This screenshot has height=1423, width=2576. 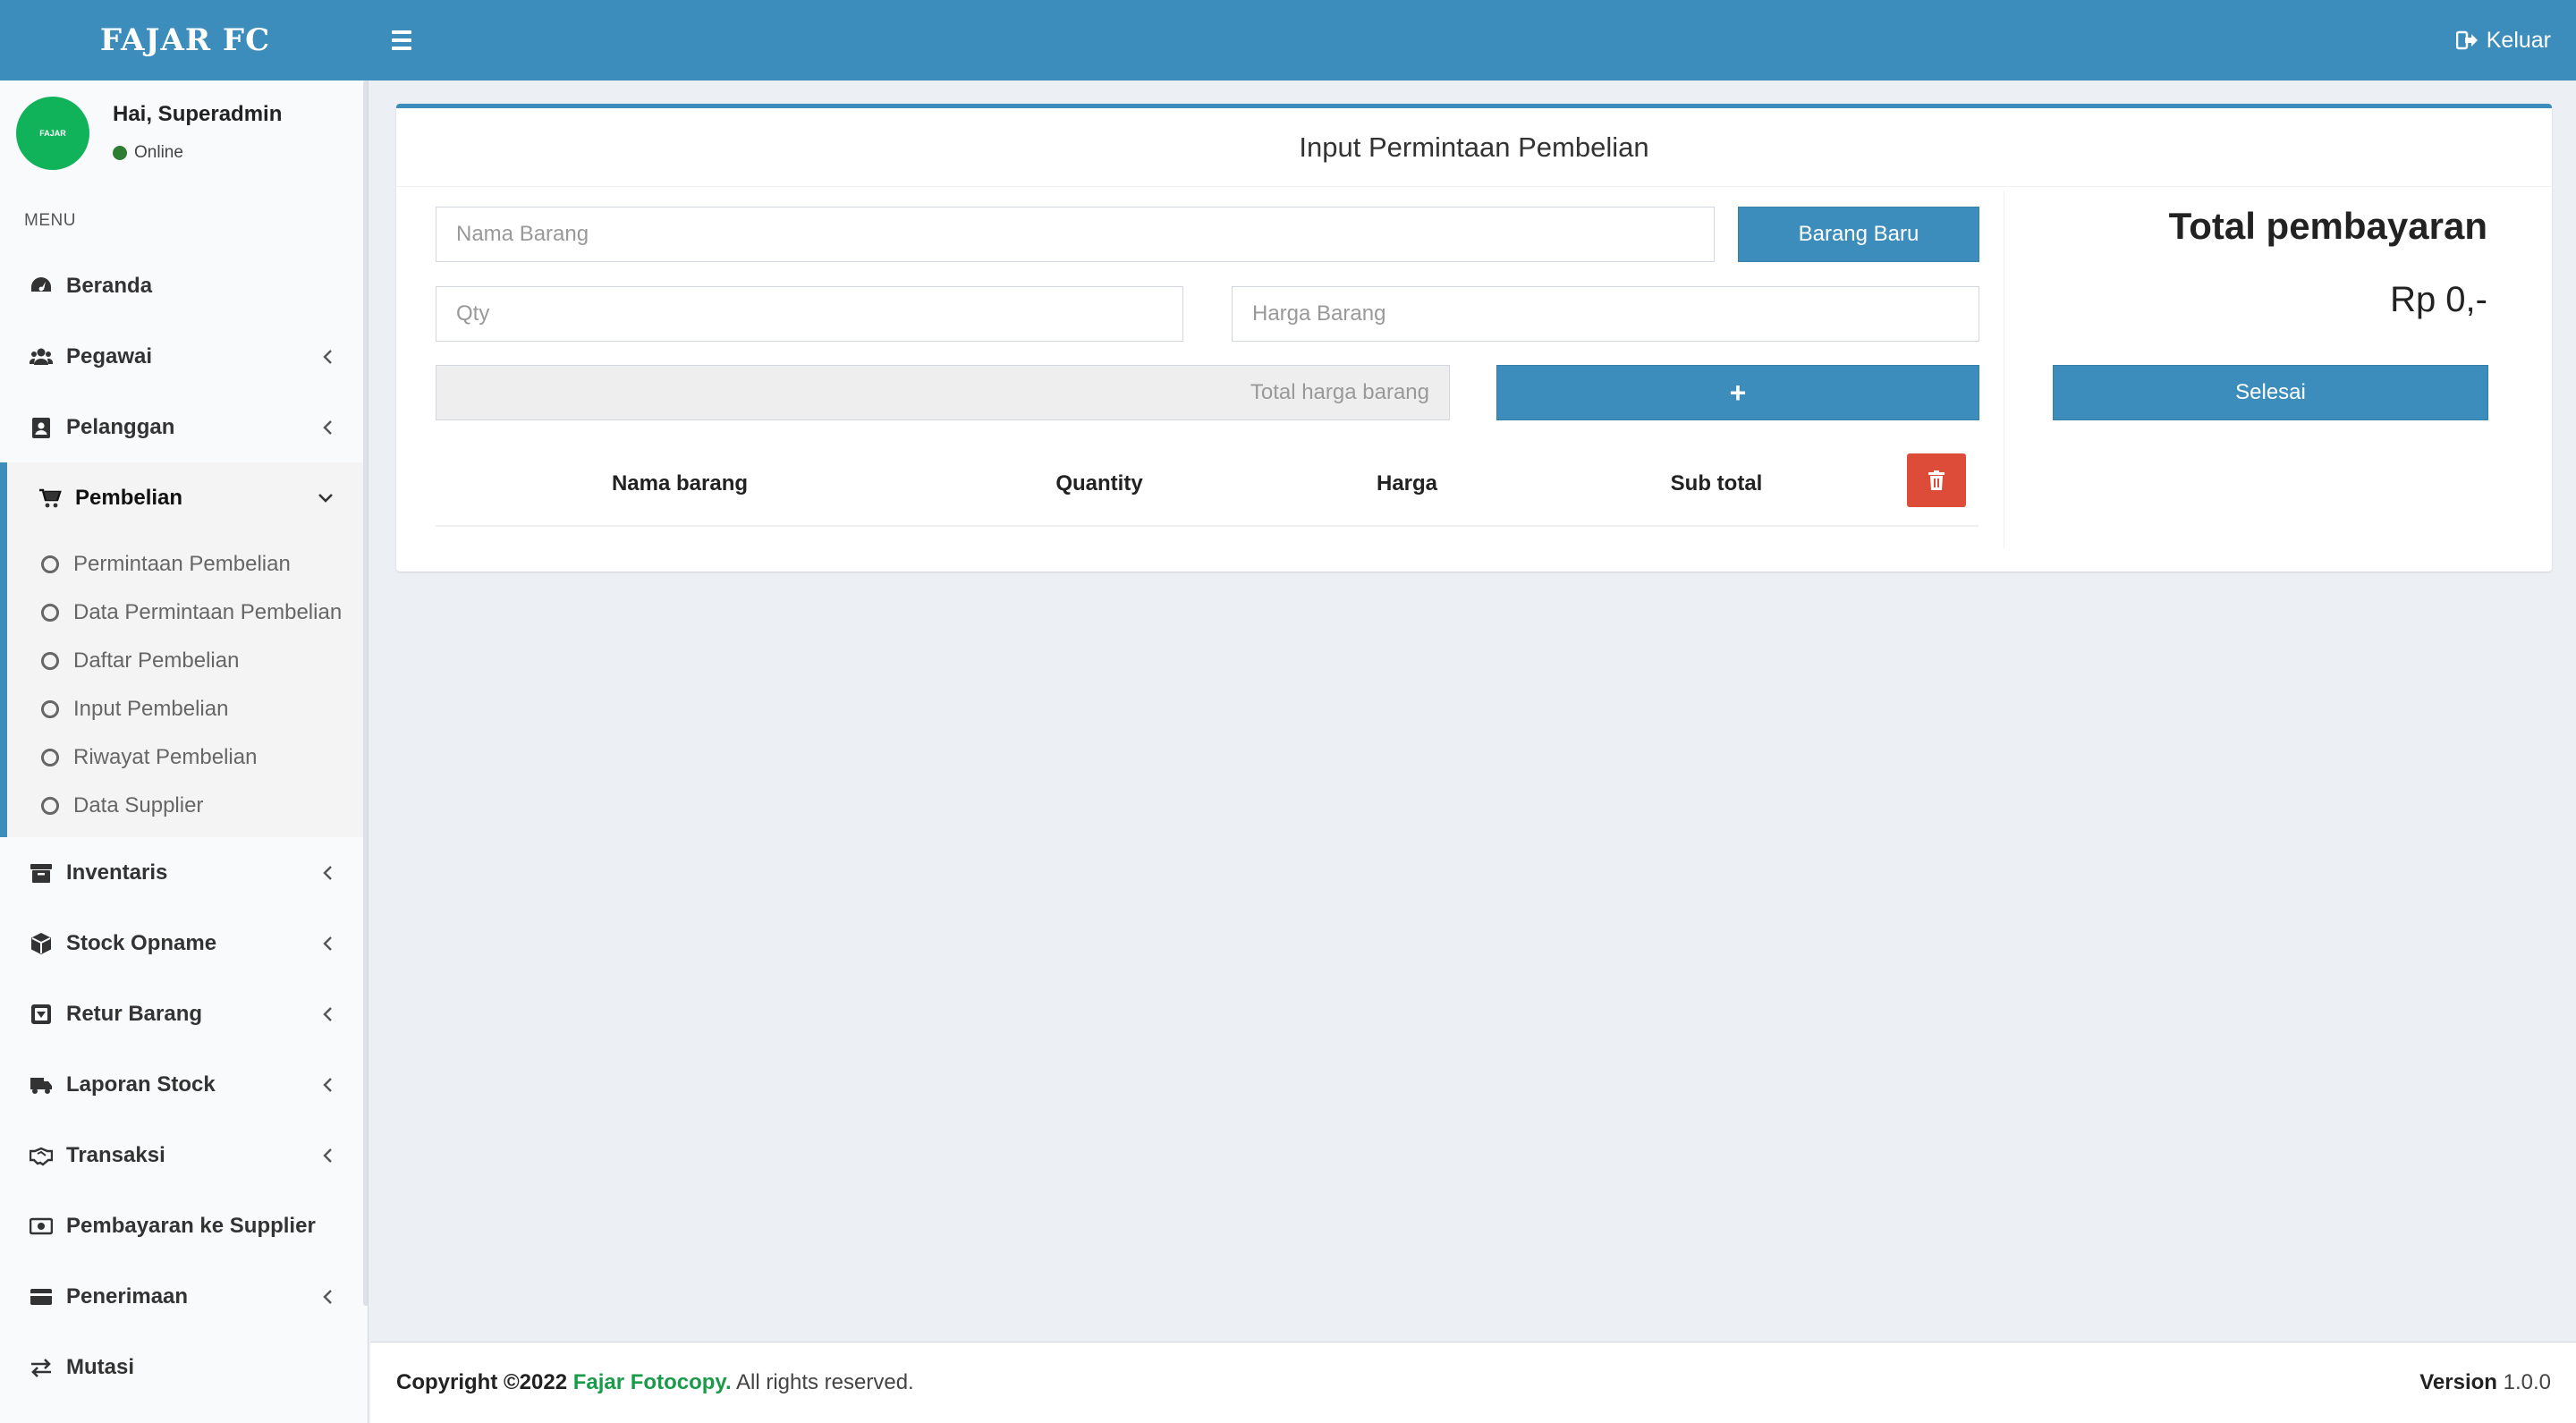 I want to click on submenu-data-supplier: Data Supplier, so click(x=185, y=806).